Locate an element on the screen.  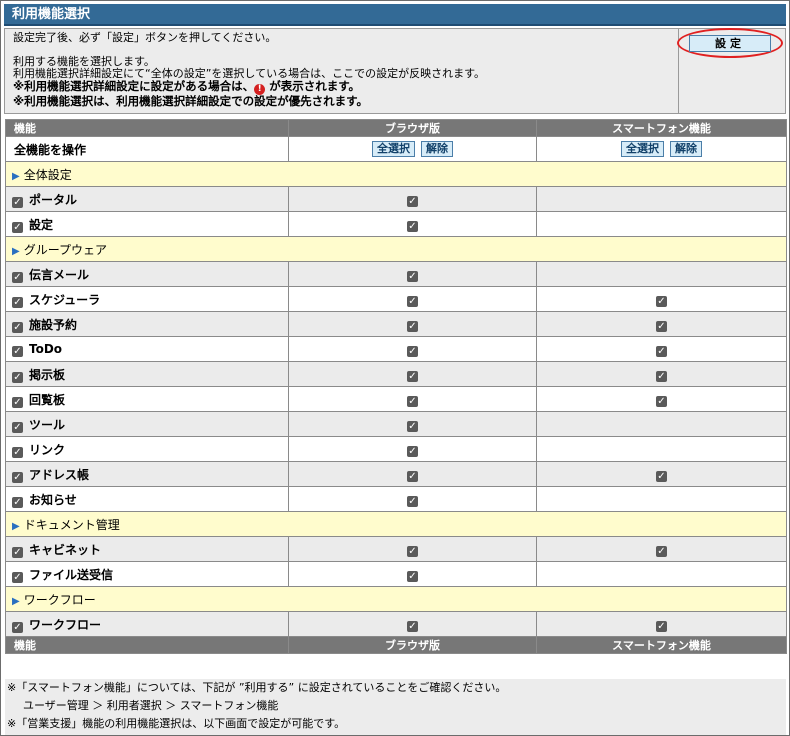
footer-function: 機能 is located at coordinates (147, 645).